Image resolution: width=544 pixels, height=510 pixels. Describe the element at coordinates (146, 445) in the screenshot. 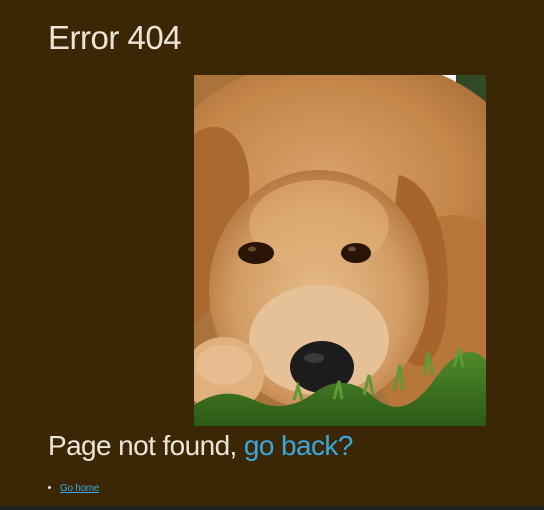

I see `message-text: Page not found,` at that location.